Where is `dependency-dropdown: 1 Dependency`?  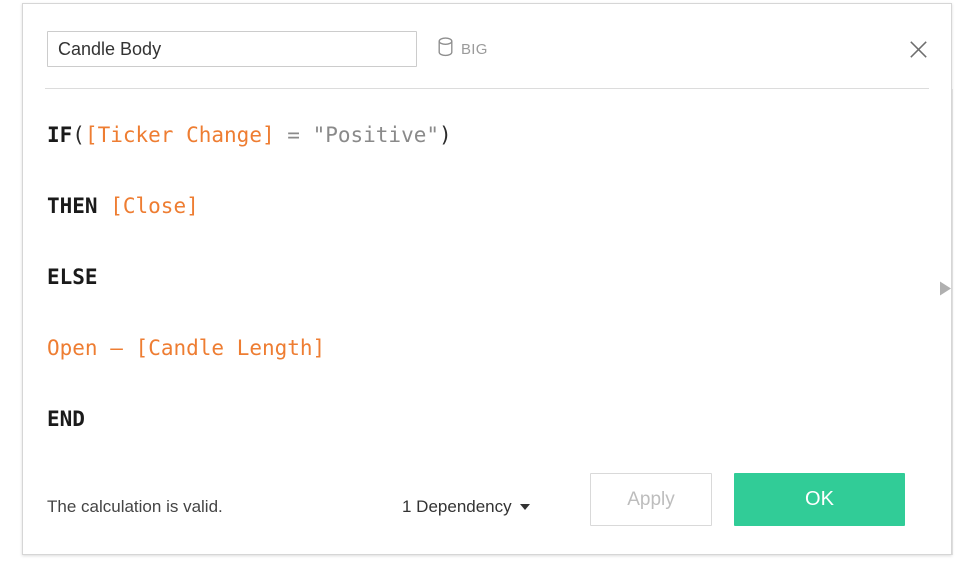 dependency-dropdown: 1 Dependency is located at coordinates (466, 507).